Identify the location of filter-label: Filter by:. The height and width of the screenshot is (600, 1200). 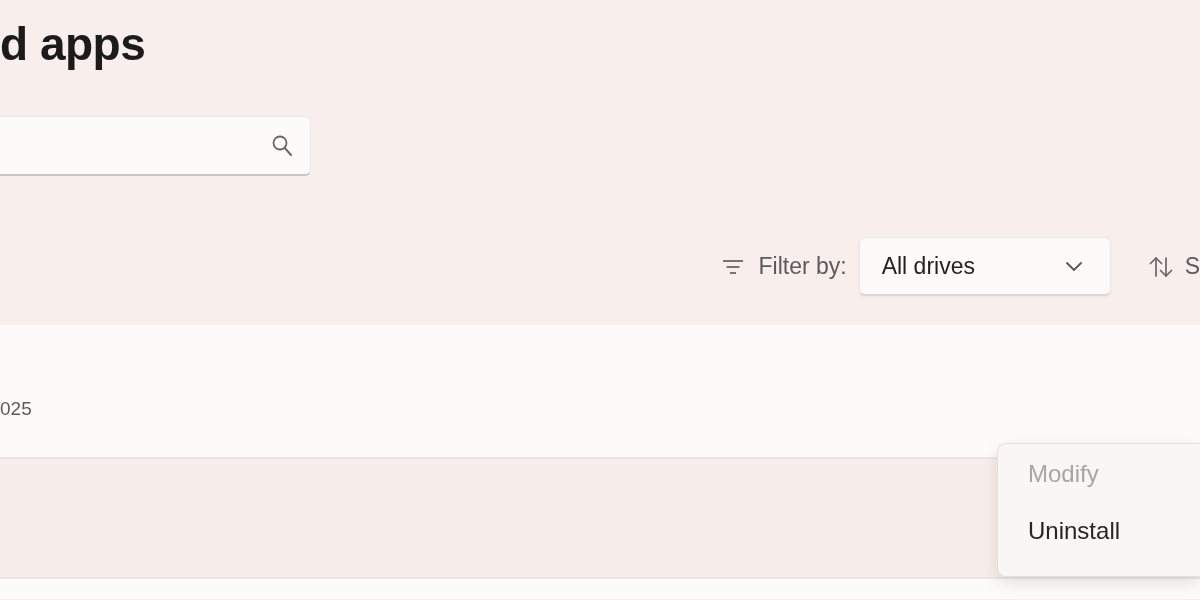
(802, 267).